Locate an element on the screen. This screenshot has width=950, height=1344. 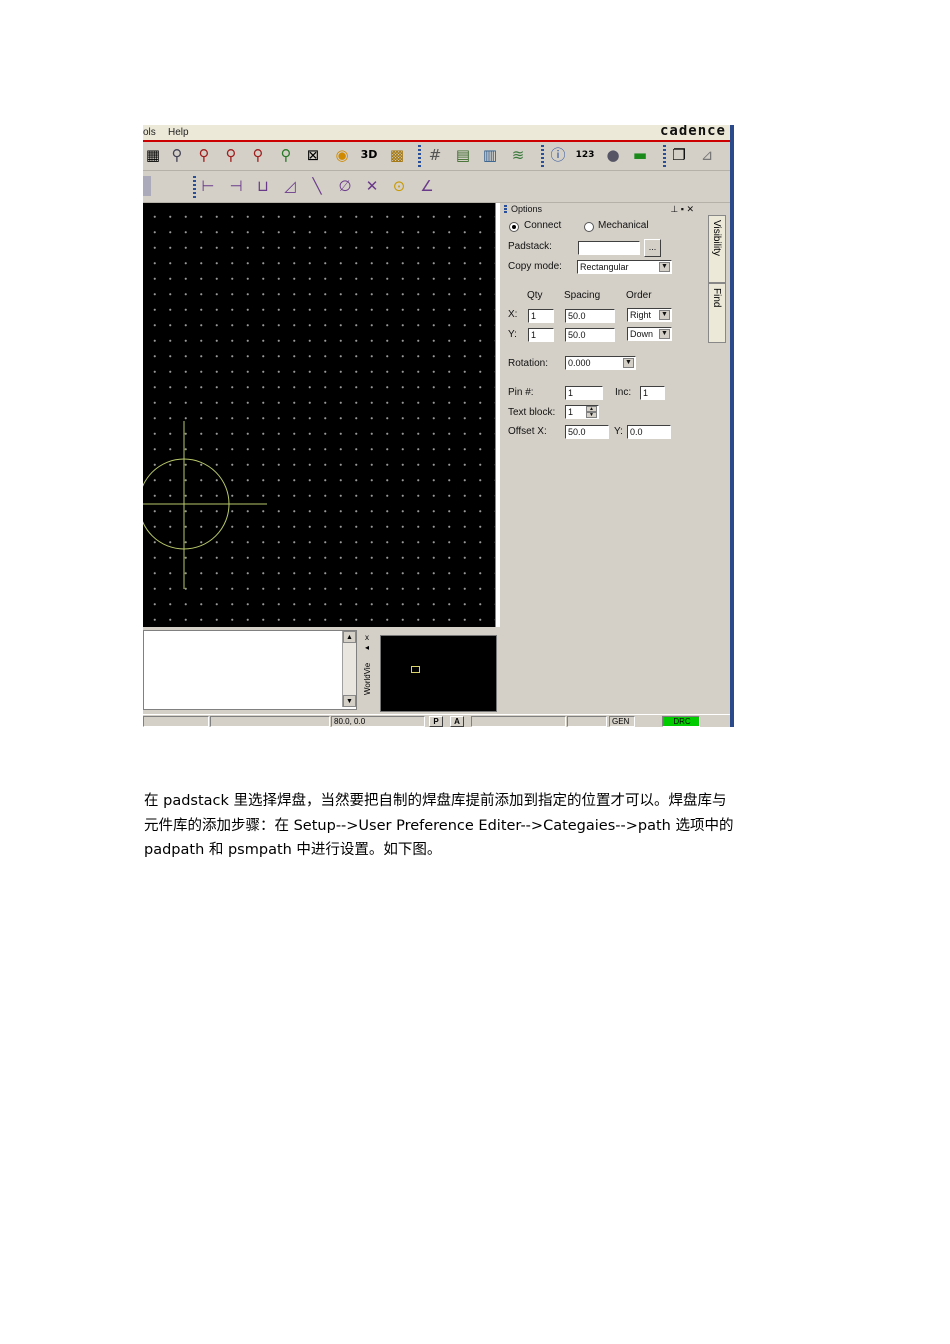
options-title: Options is located at coordinates (527, 209).